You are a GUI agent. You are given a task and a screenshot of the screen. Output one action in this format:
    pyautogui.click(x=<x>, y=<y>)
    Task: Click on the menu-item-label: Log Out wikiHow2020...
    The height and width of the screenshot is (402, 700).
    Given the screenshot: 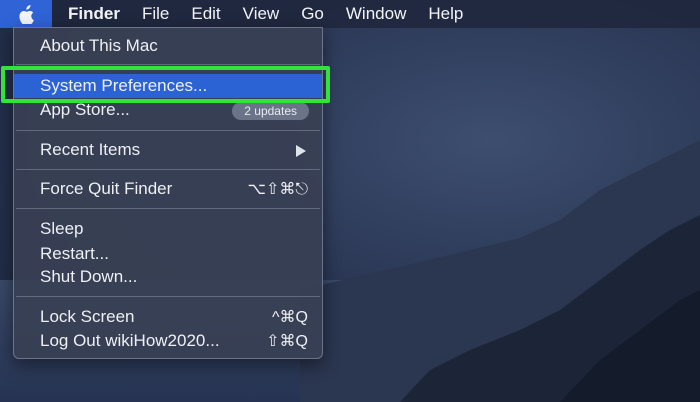 What is the action you would take?
    pyautogui.click(x=130, y=340)
    